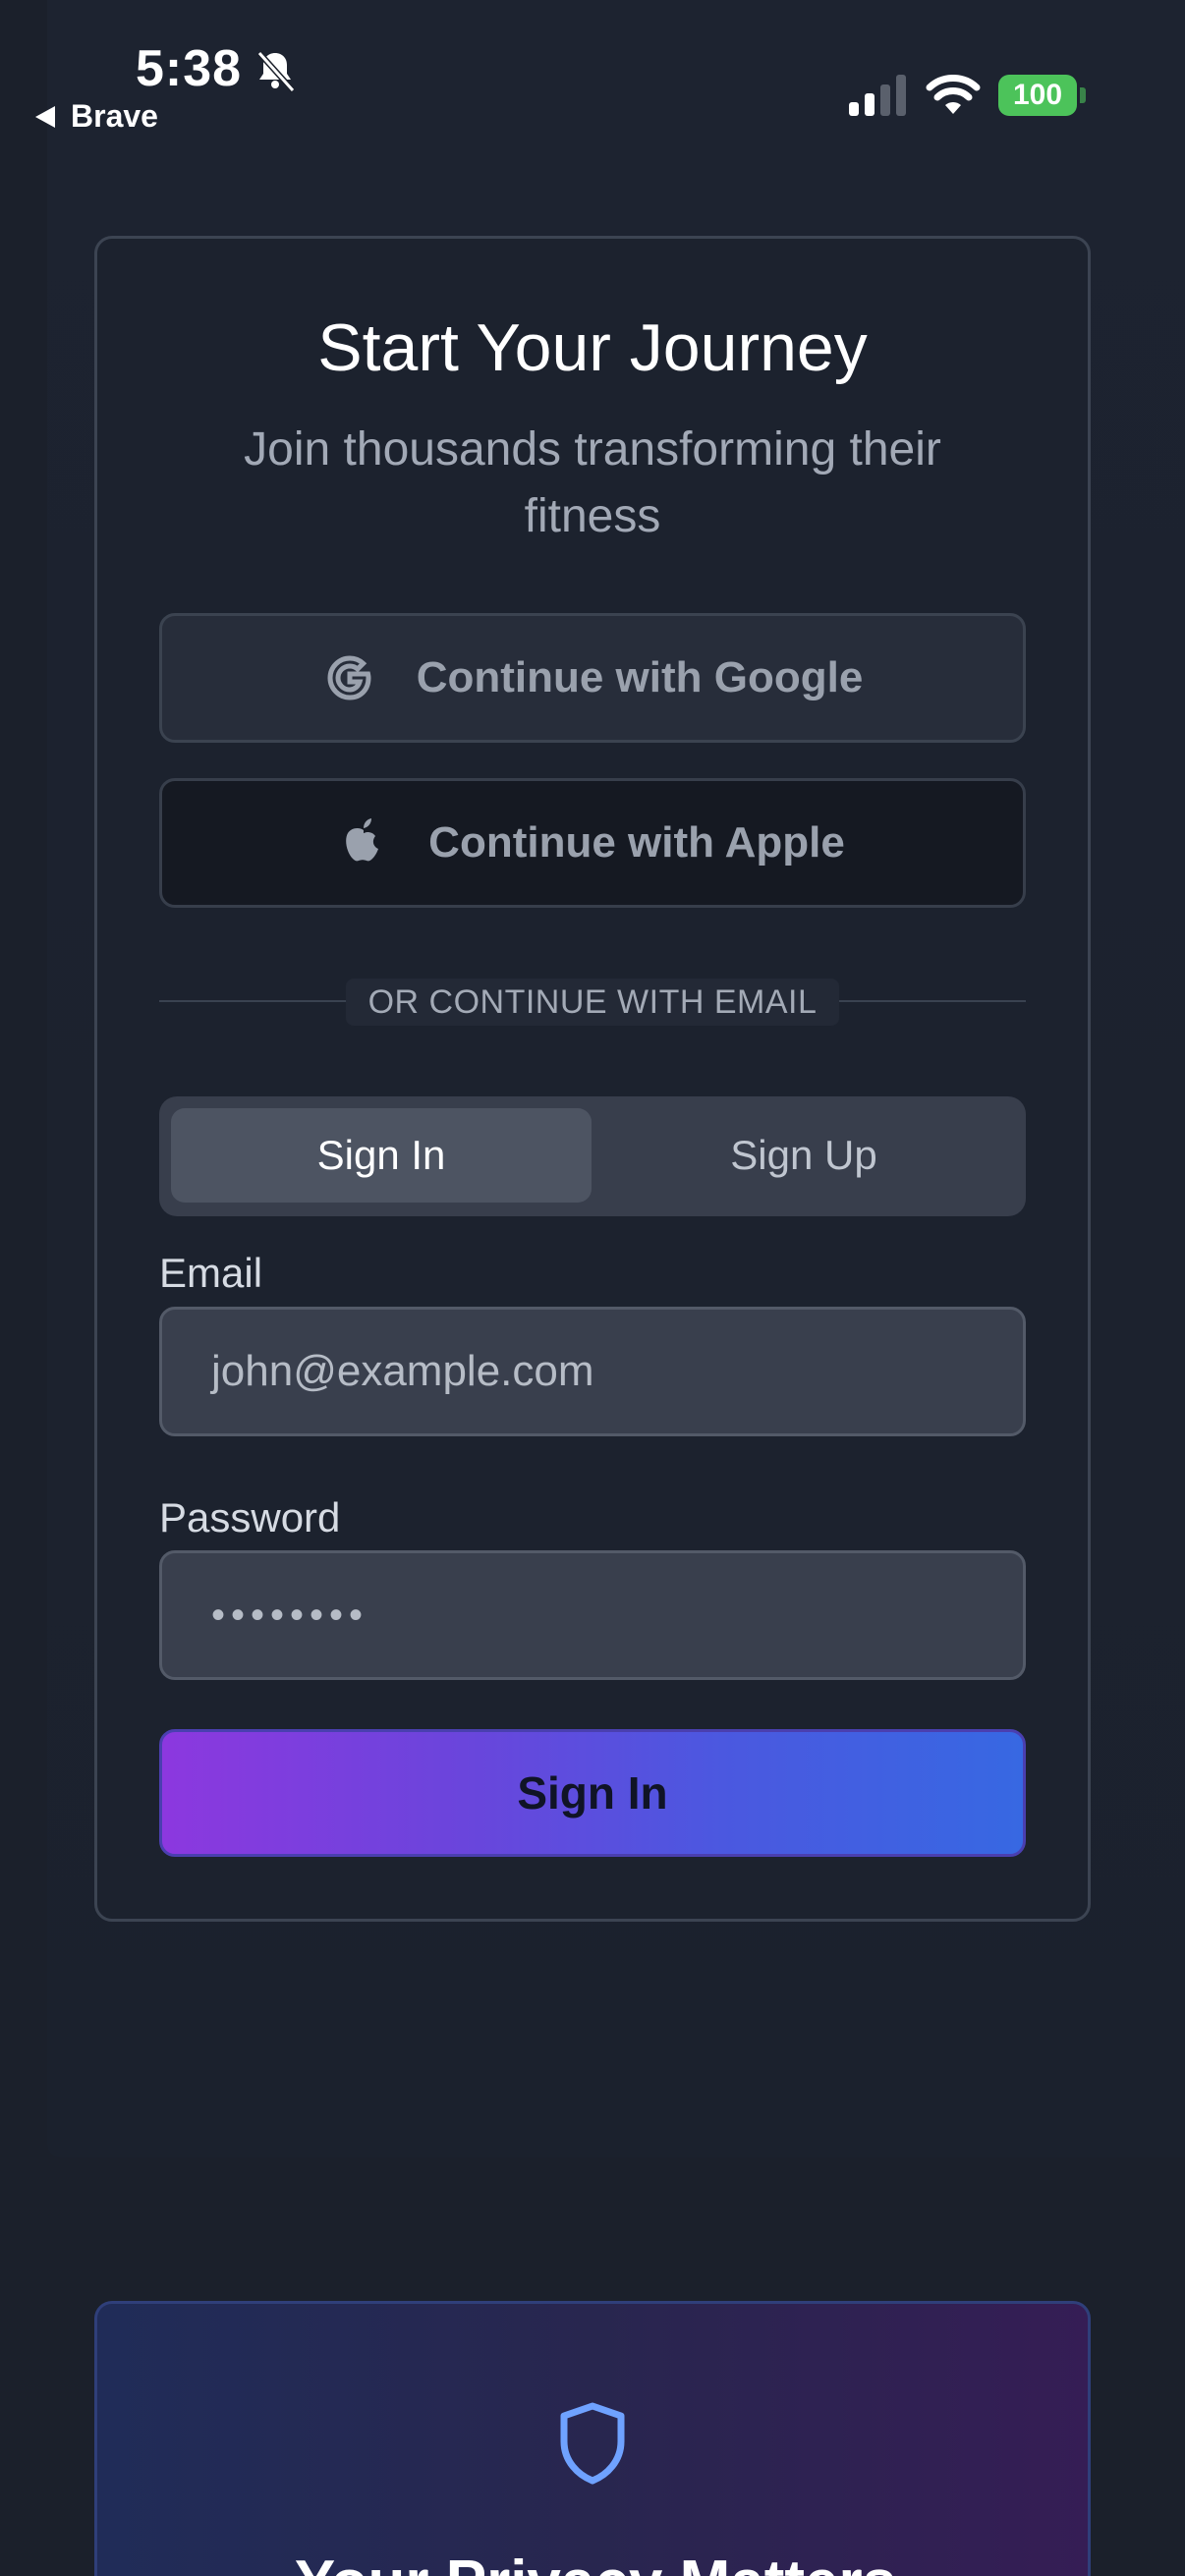 Image resolution: width=1185 pixels, height=2576 pixels. Describe the element at coordinates (592, 1371) in the screenshot. I see `email-field: john@example.com` at that location.